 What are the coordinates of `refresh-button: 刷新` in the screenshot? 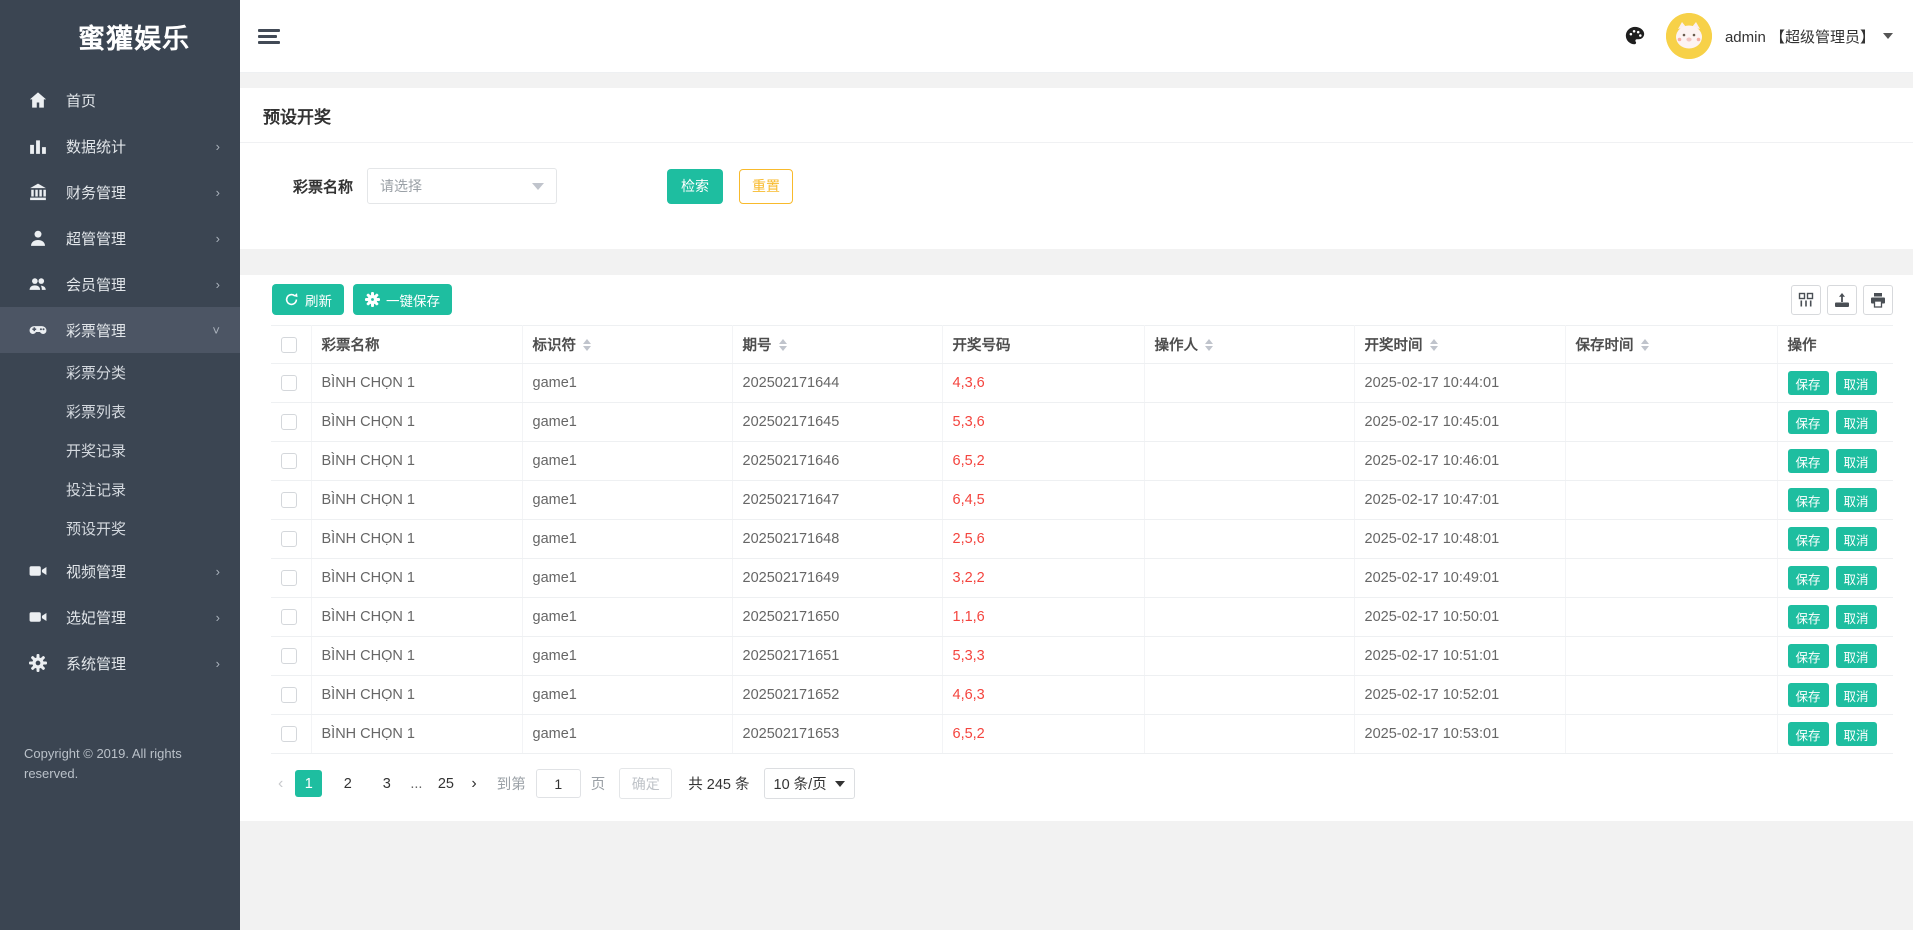 It's located at (308, 299).